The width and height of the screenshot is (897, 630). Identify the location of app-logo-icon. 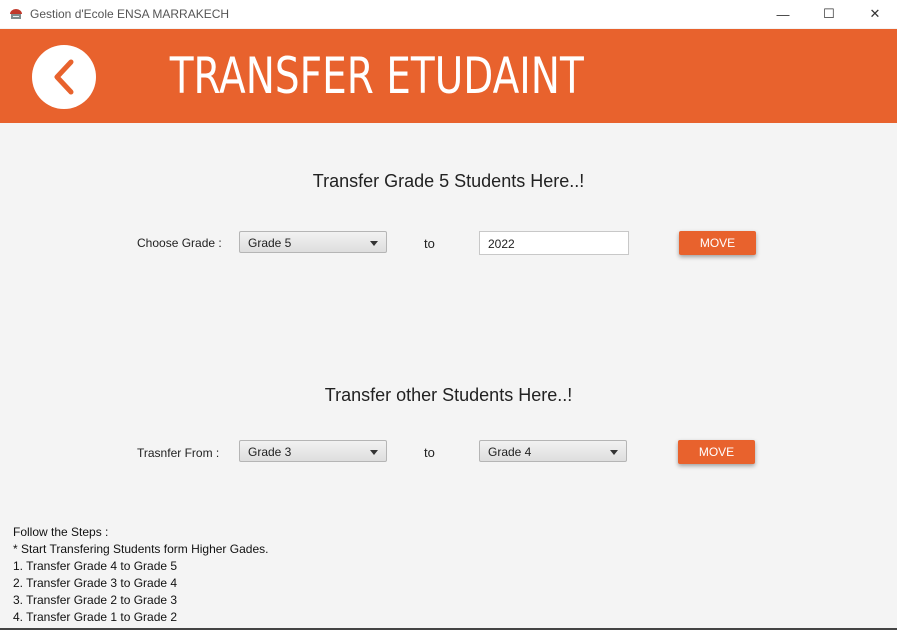
(16, 14).